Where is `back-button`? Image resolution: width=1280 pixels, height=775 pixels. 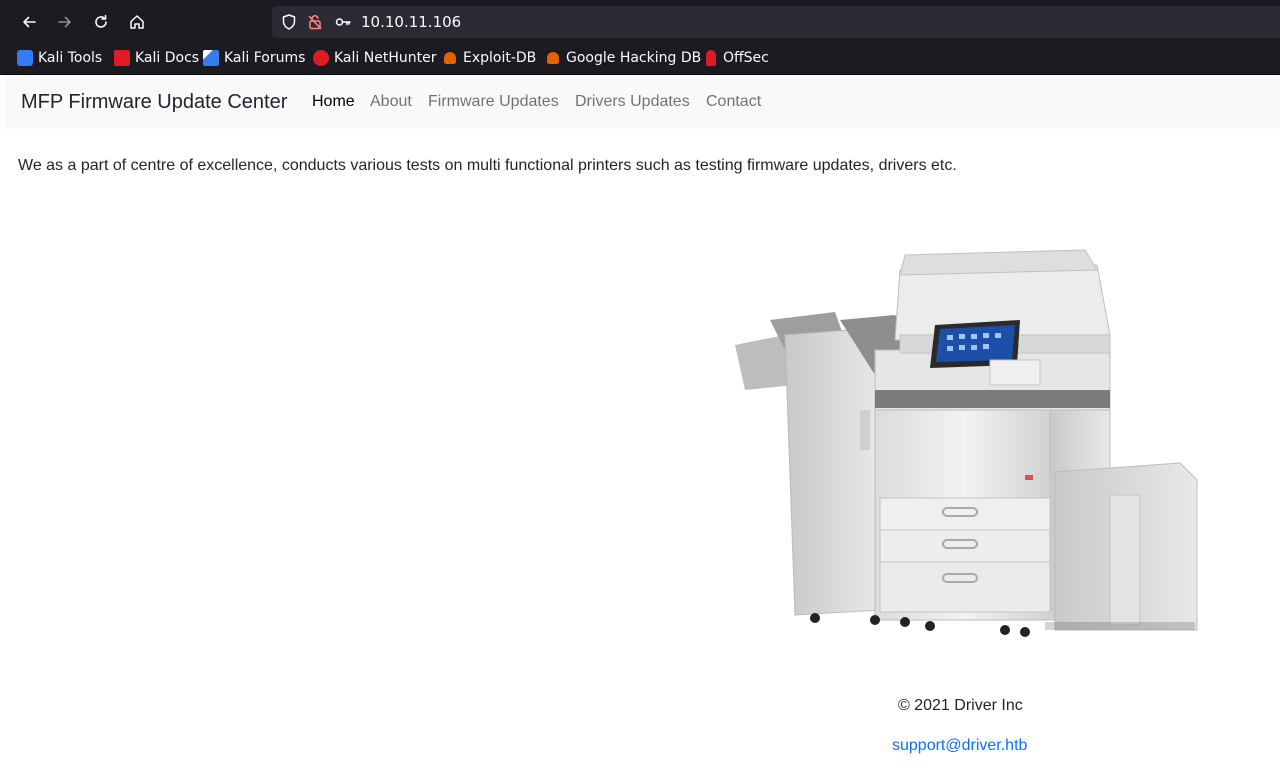
back-button is located at coordinates (29, 22).